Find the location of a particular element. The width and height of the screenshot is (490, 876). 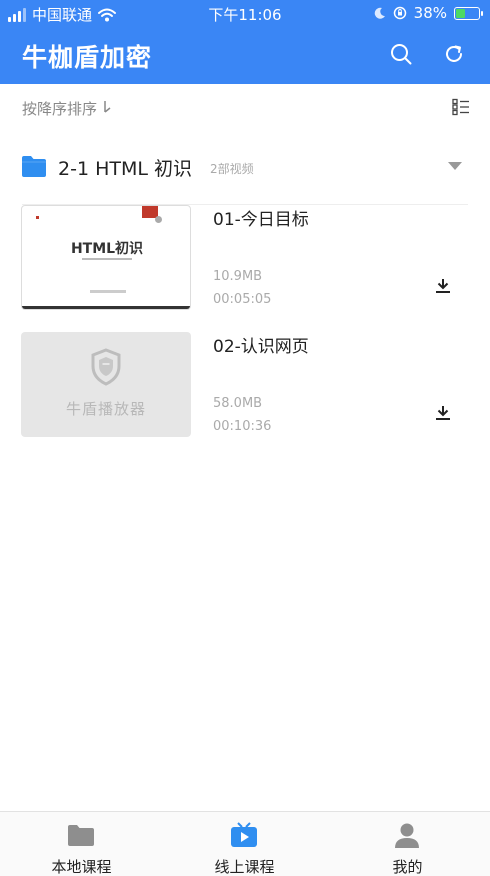

shield-icon is located at coordinates (106, 367).